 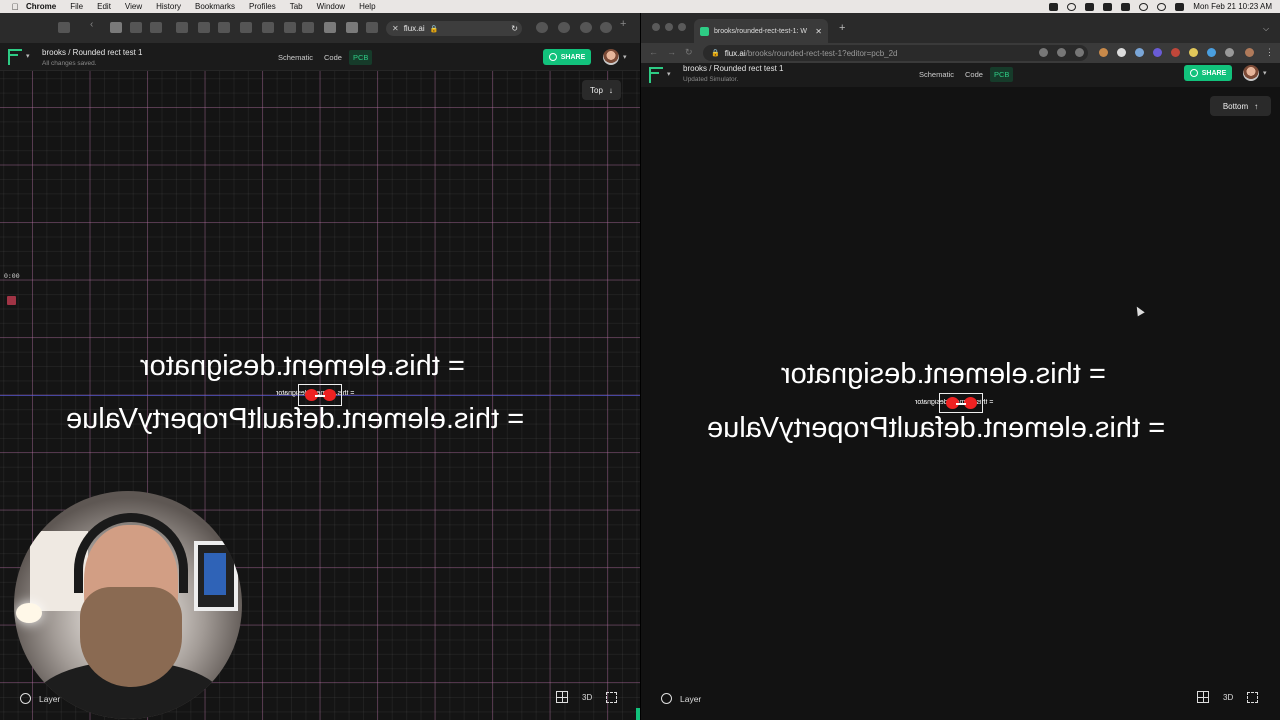 I want to click on download-icon, so click(x=542, y=27).